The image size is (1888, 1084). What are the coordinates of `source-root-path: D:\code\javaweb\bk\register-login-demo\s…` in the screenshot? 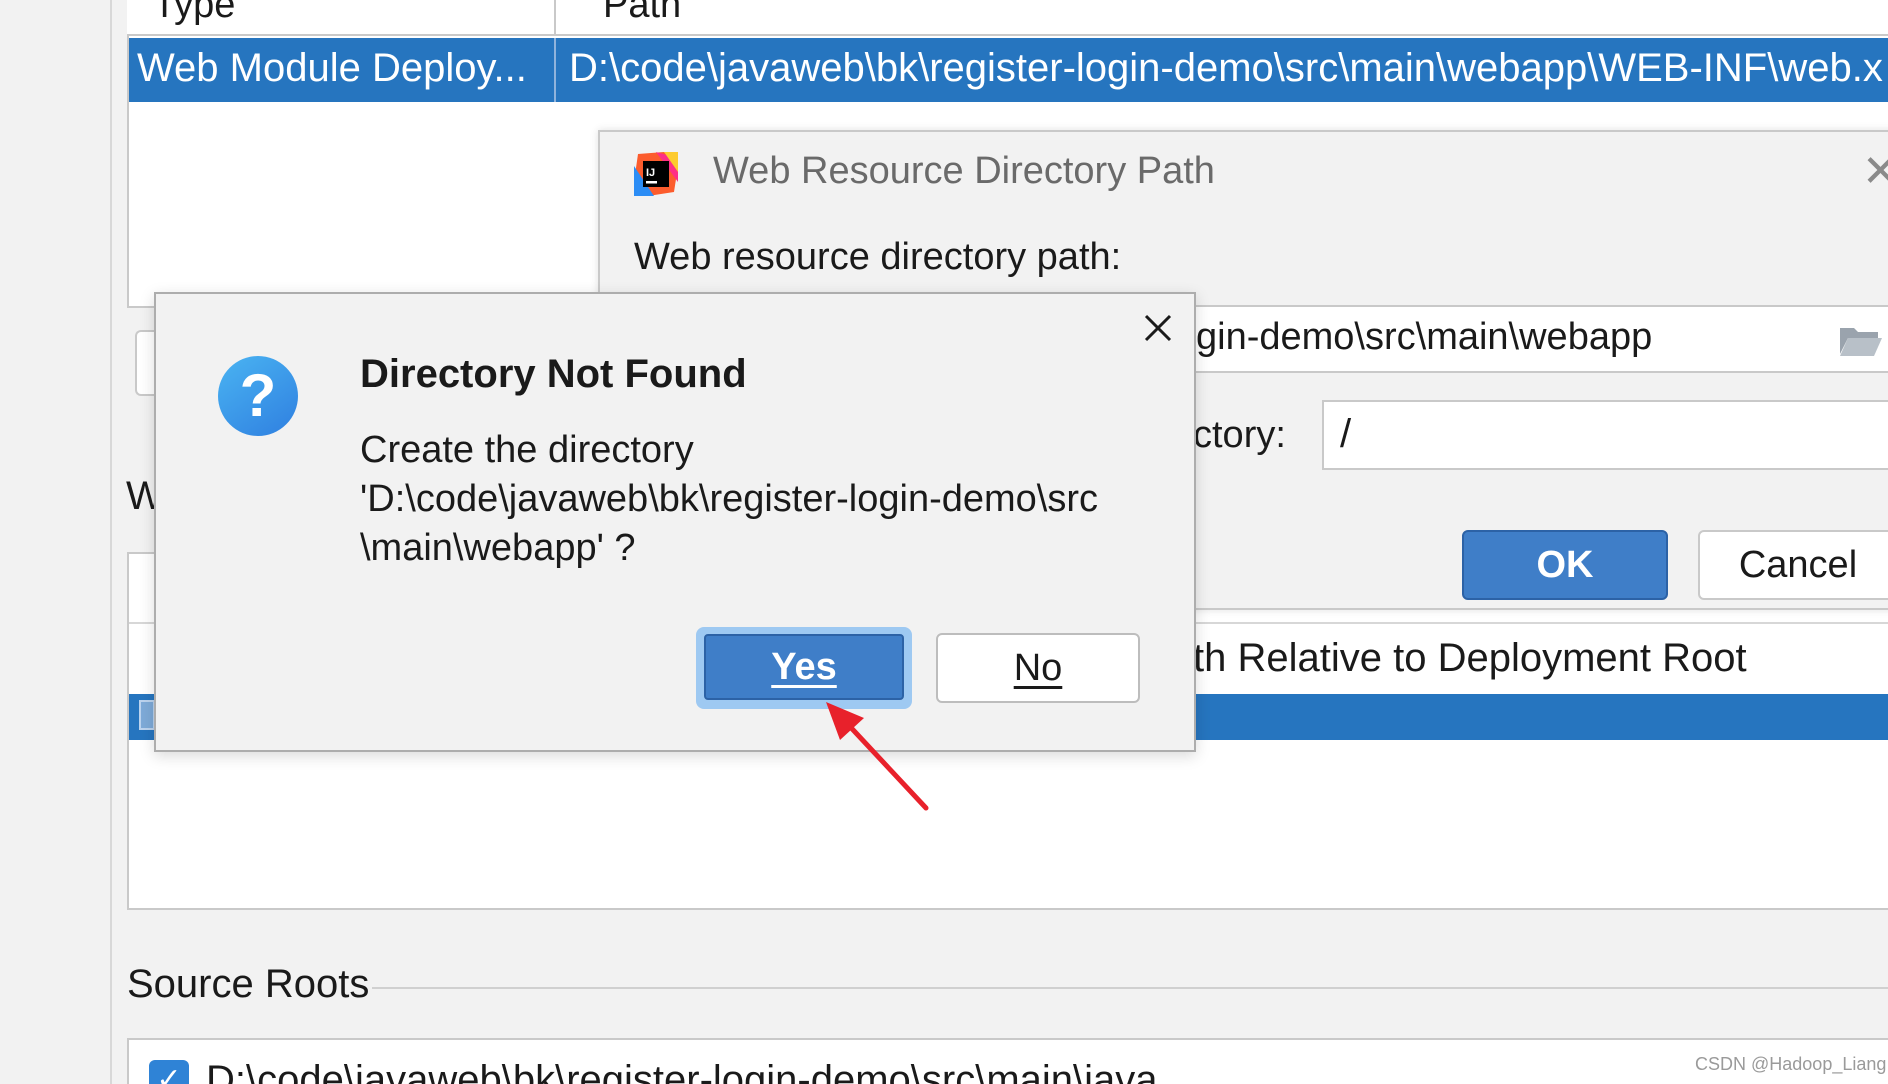 It's located at (682, 1071).